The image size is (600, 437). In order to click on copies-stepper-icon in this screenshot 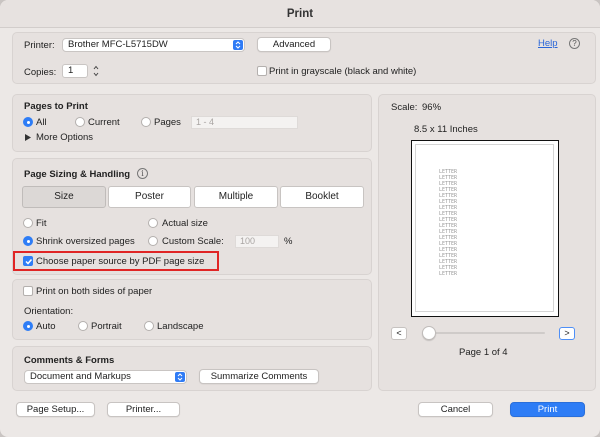, I will do `click(96, 72)`.